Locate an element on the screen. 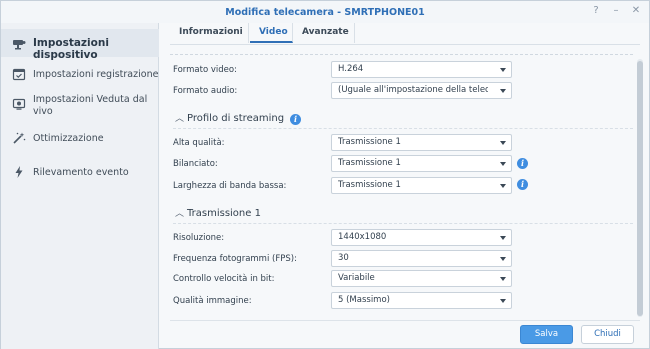 The image size is (650, 349). low-bandwidth-select: Trasmissione 1 is located at coordinates (421, 185).